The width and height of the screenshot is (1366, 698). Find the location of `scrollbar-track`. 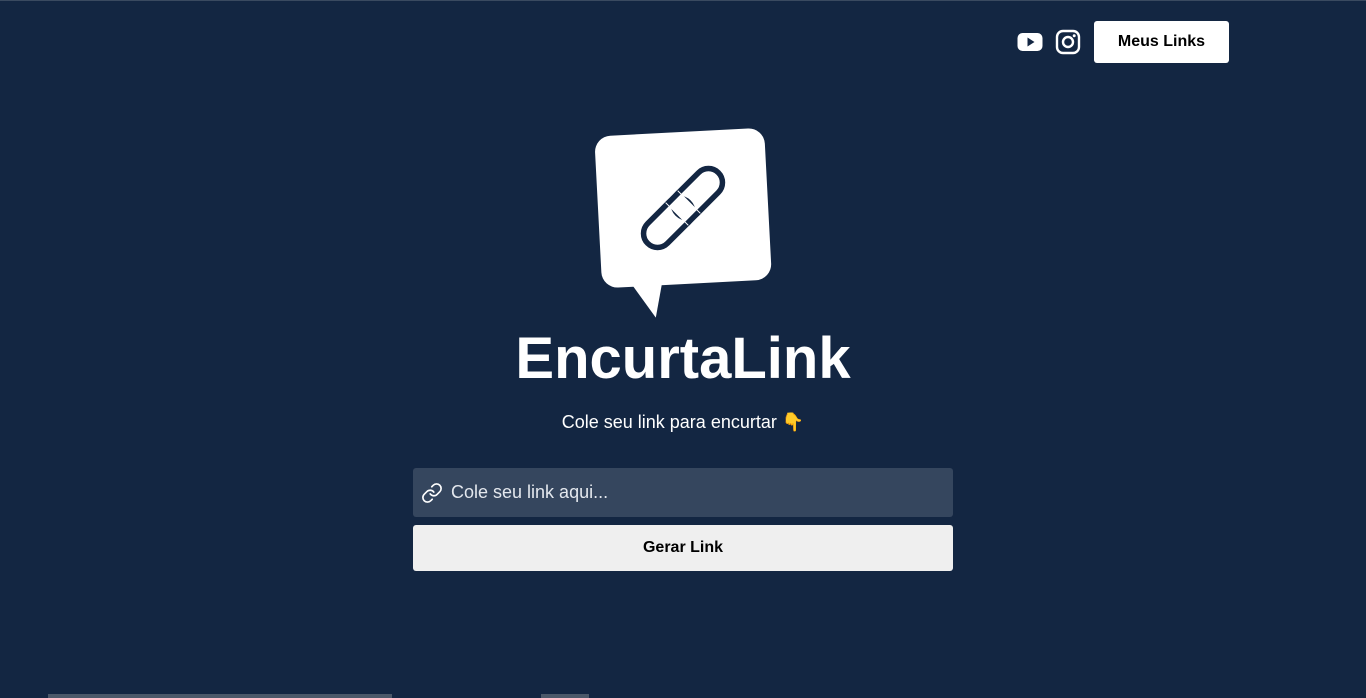

scrollbar-track is located at coordinates (220, 696).